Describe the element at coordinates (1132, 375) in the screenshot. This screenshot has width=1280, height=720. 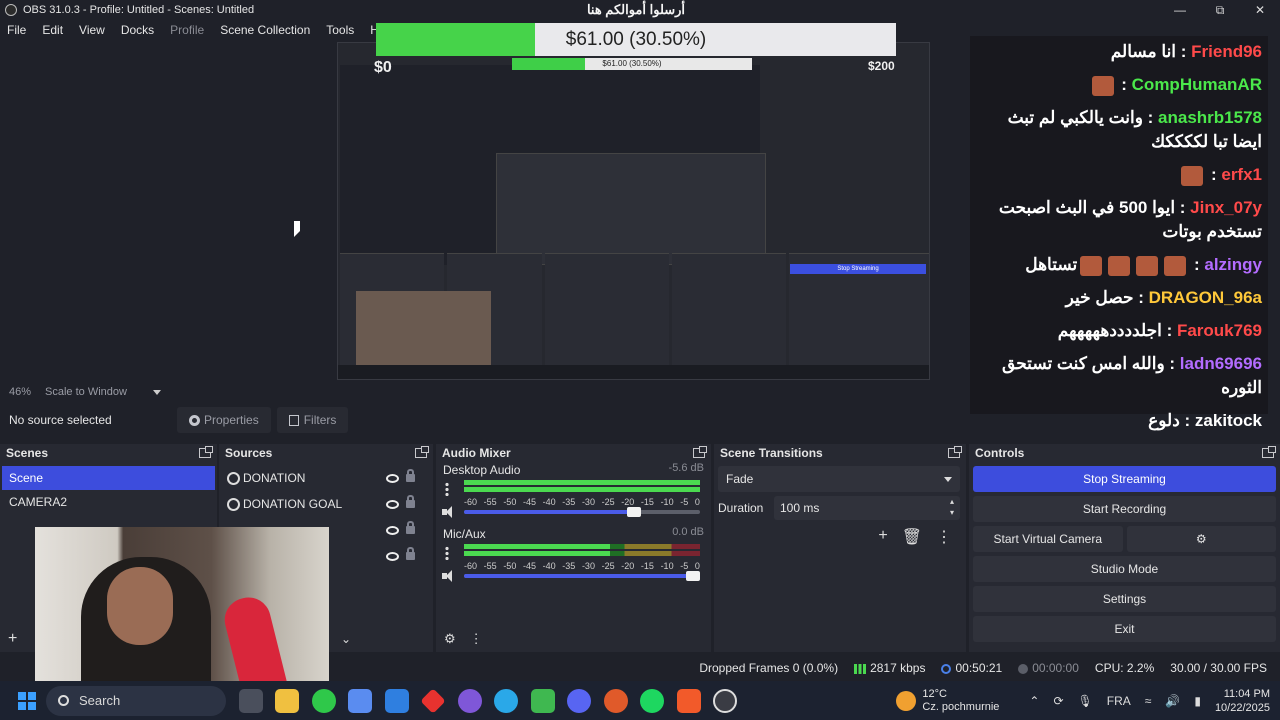
I see `chat-message: ladn69696 : والله امس كنت تستحق الثوره` at that location.